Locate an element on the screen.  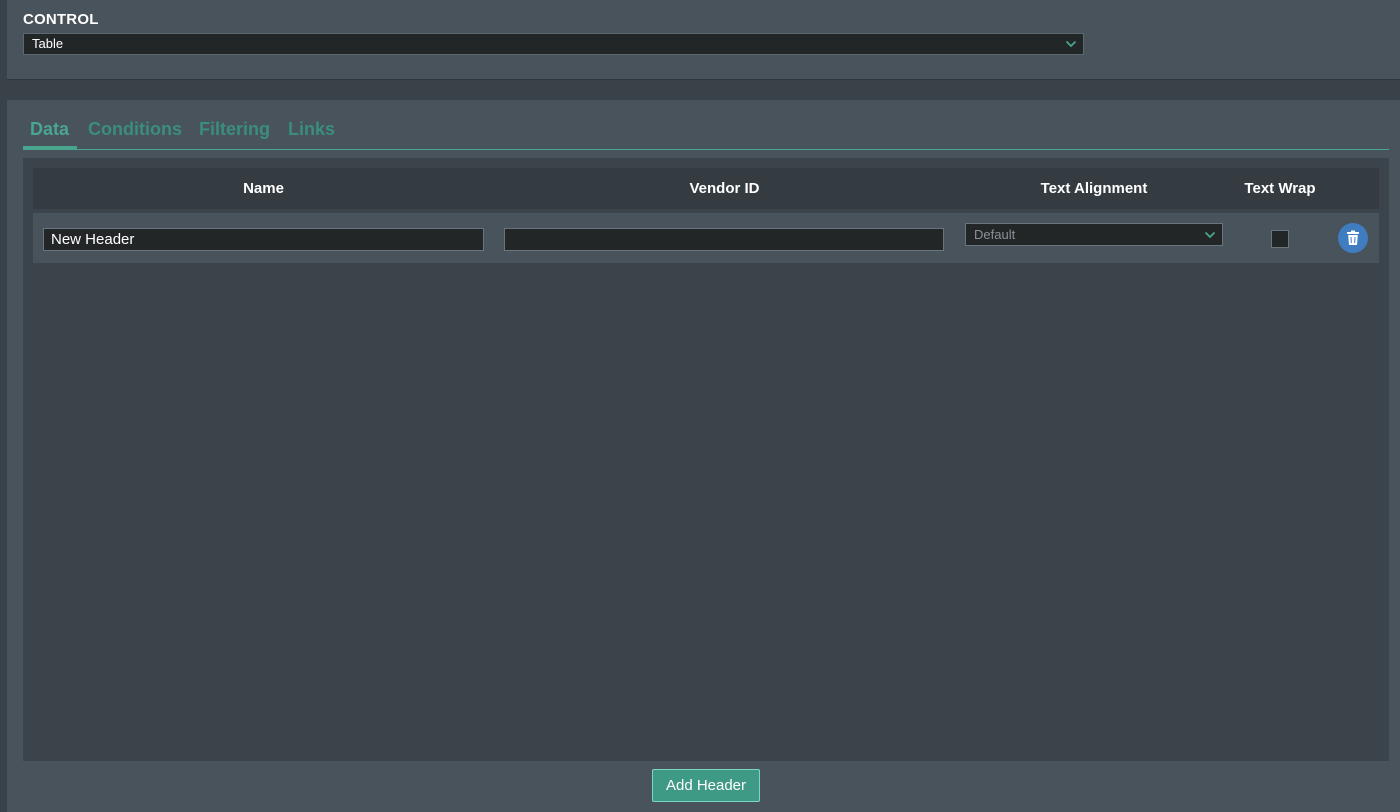
add-header-button: Add Header is located at coordinates (706, 785).